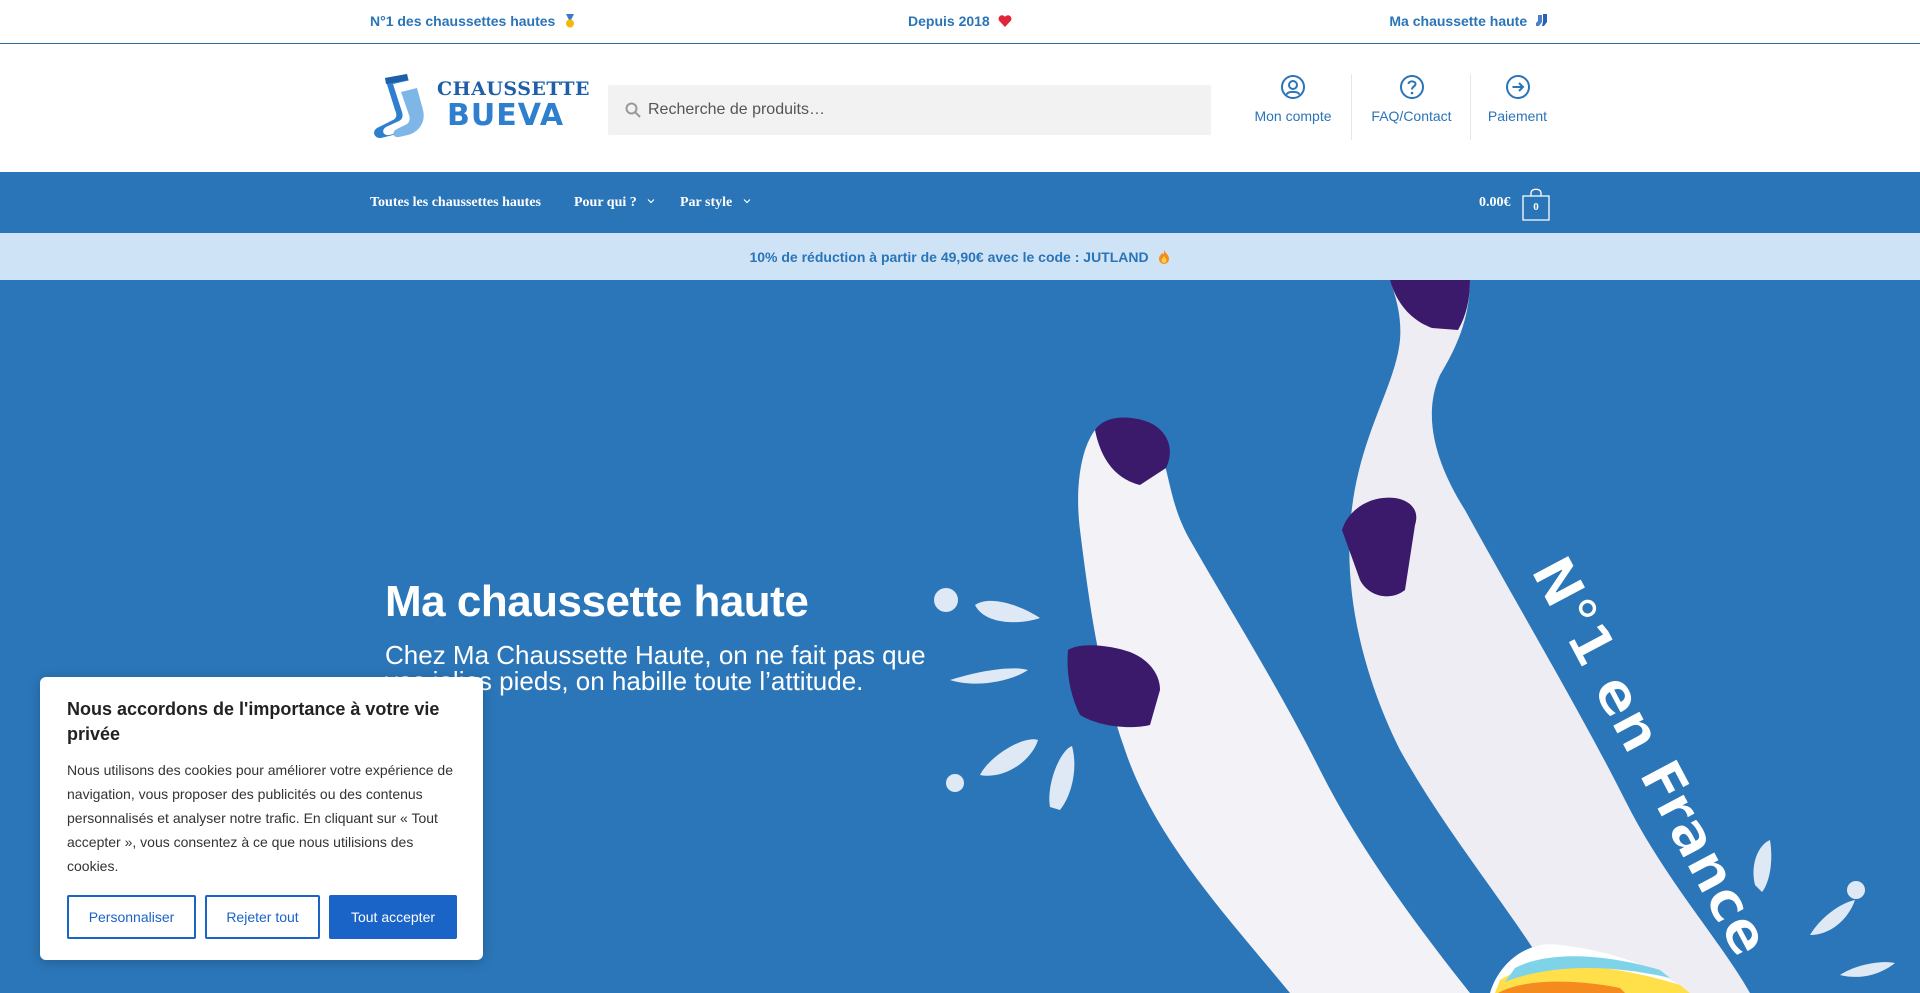 The height and width of the screenshot is (993, 1920). What do you see at coordinates (1163, 257) in the screenshot?
I see `fire-icon` at bounding box center [1163, 257].